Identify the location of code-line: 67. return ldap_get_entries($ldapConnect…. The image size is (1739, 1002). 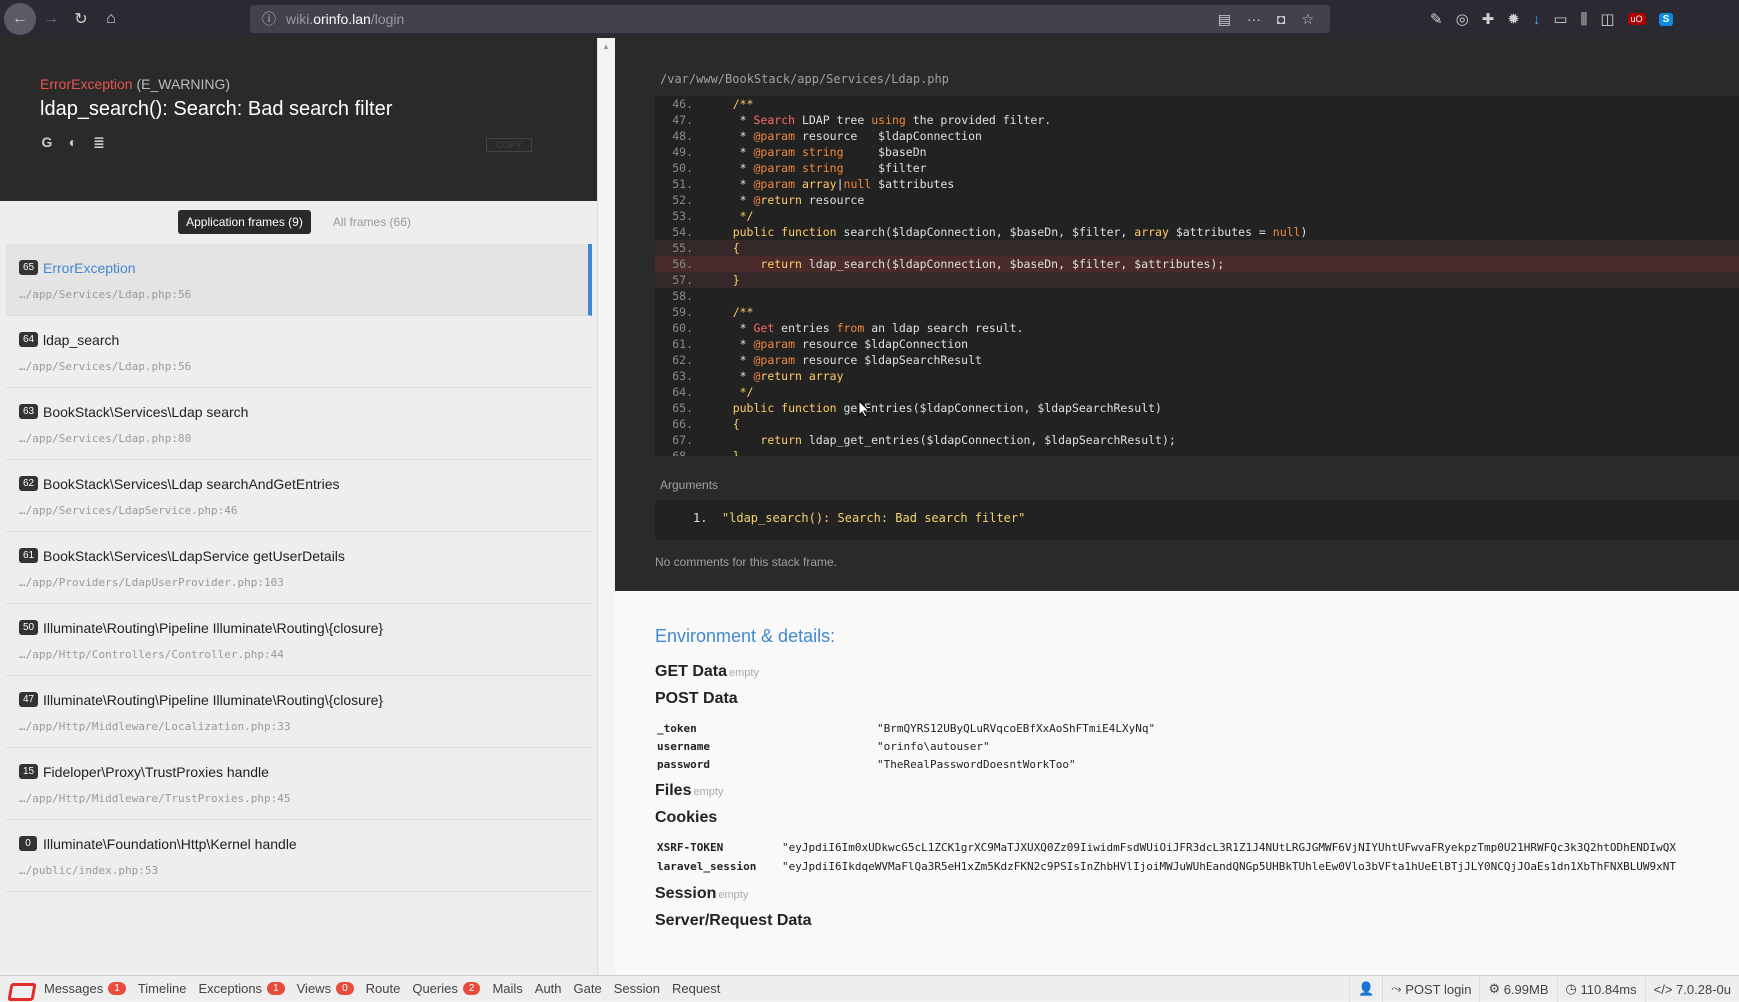
(1197, 440).